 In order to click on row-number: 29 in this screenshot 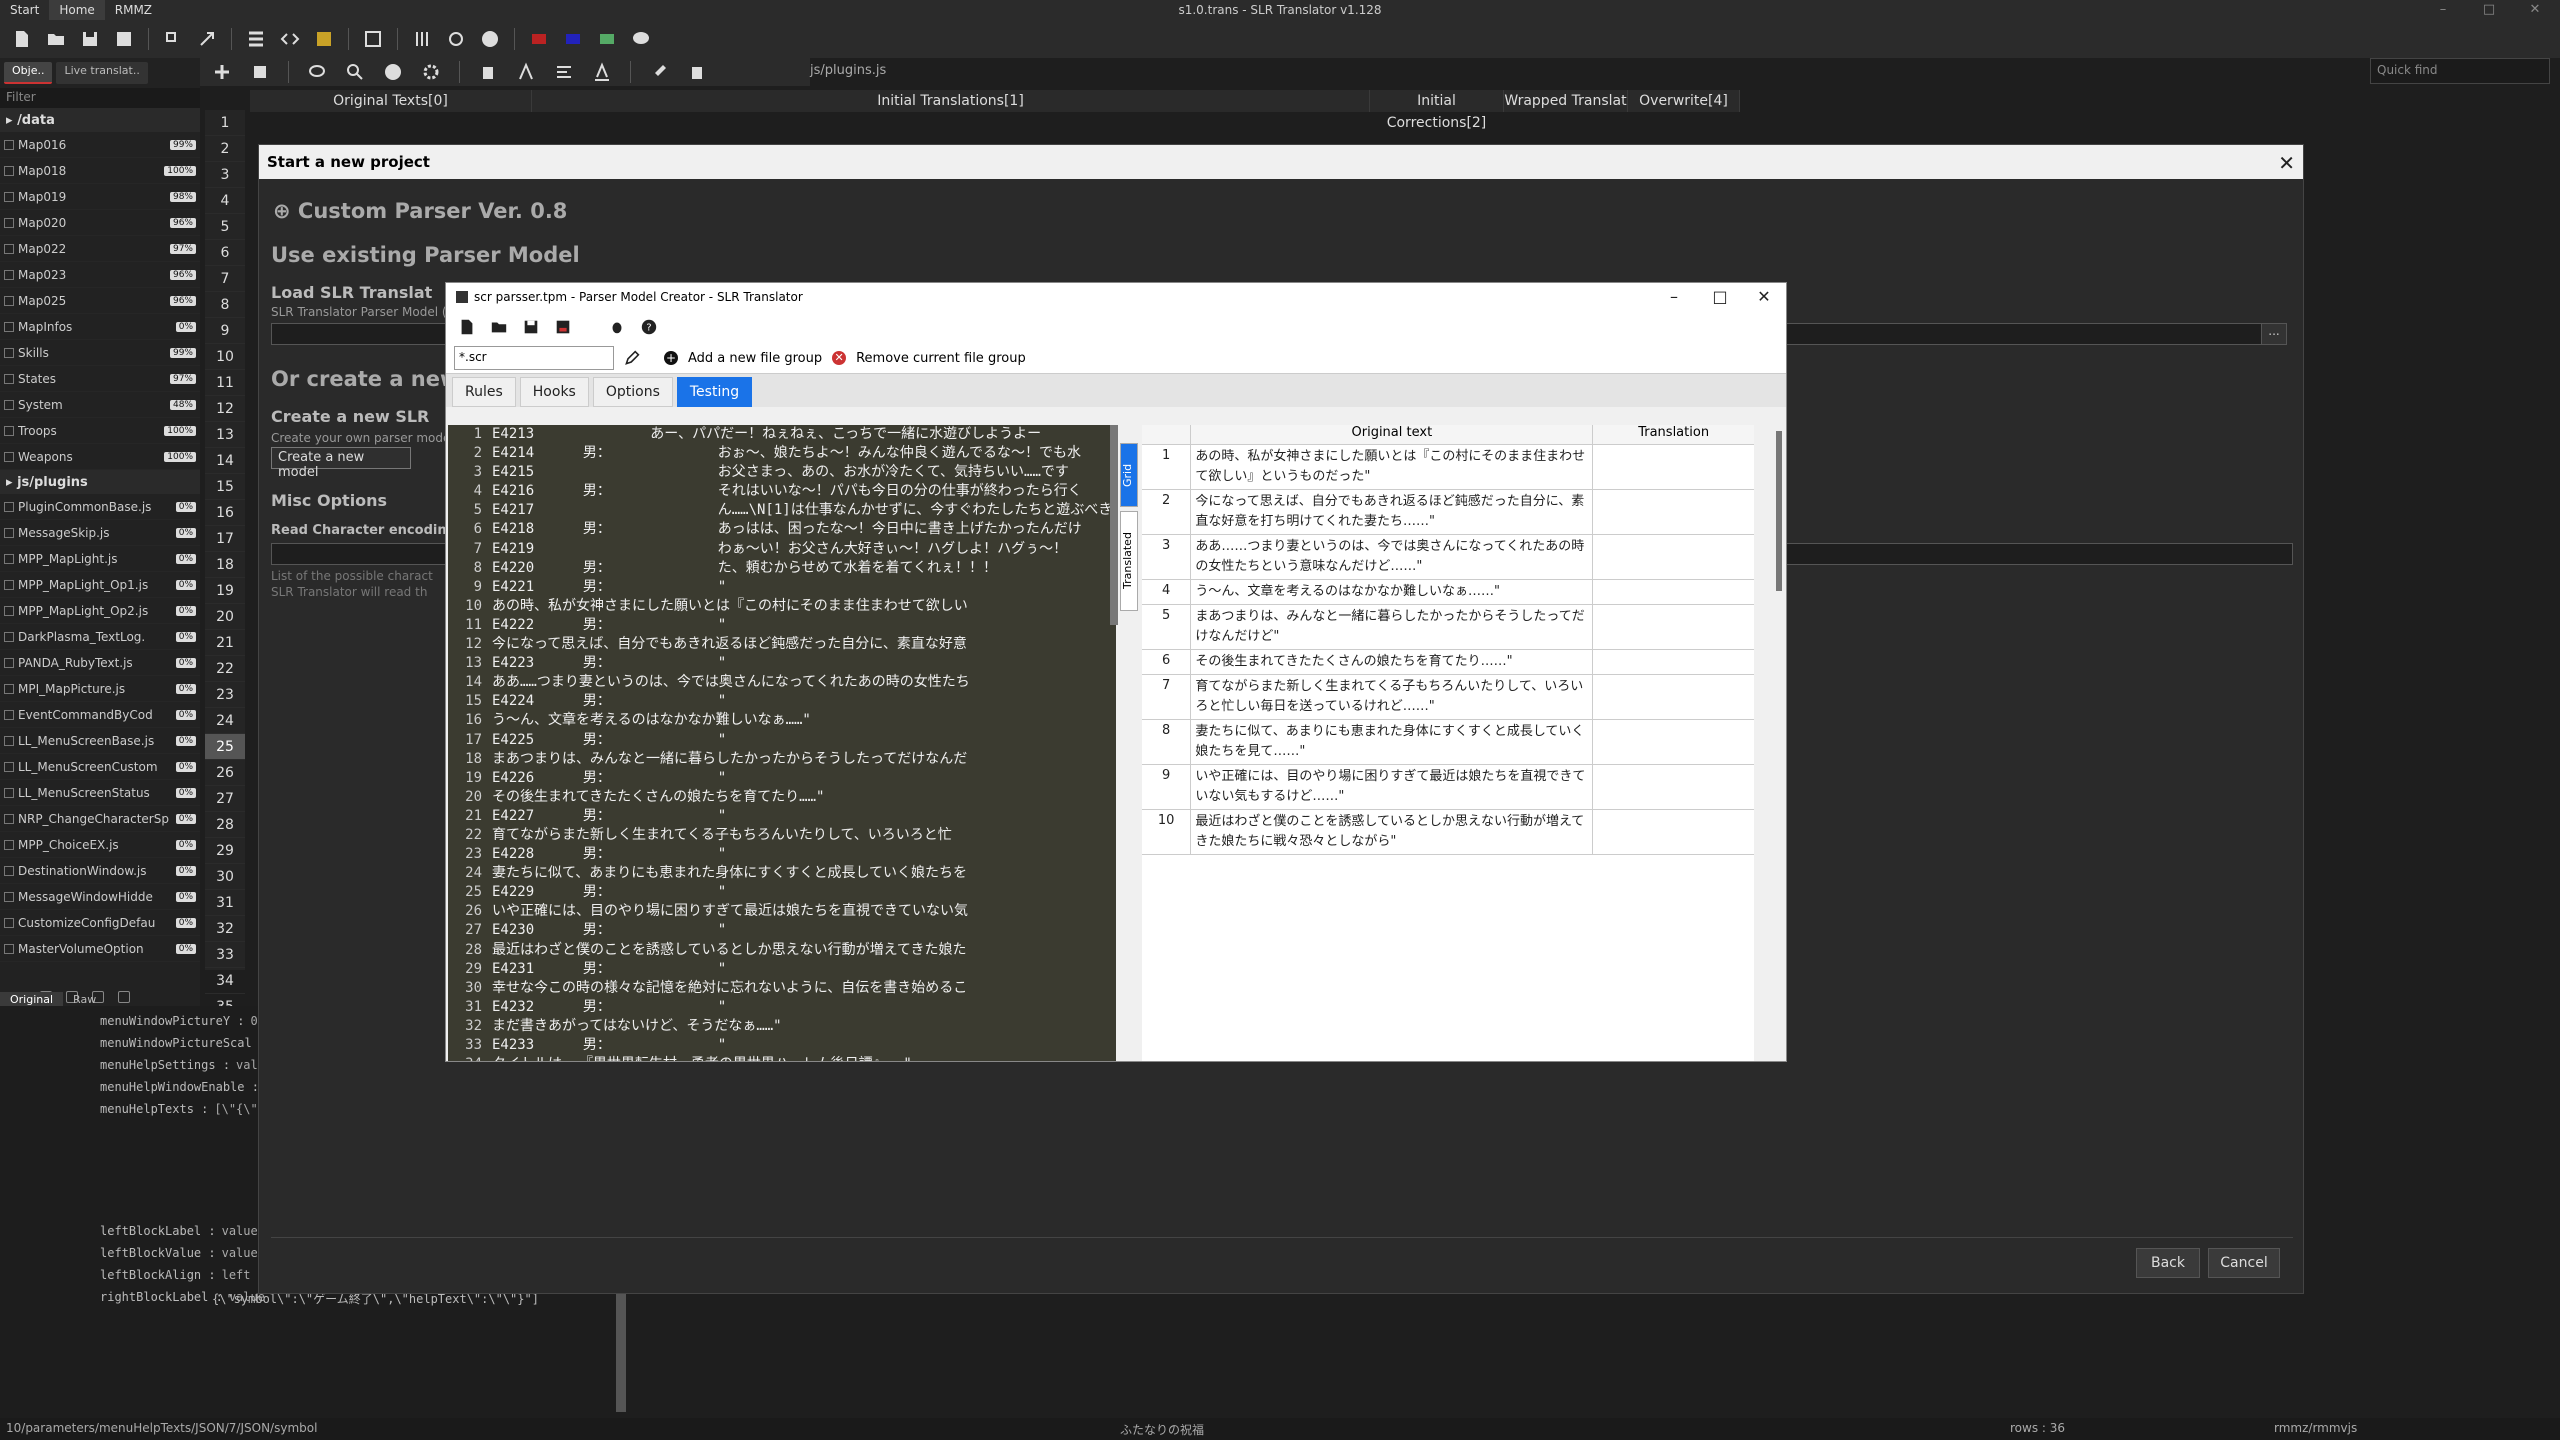, I will do `click(225, 851)`.